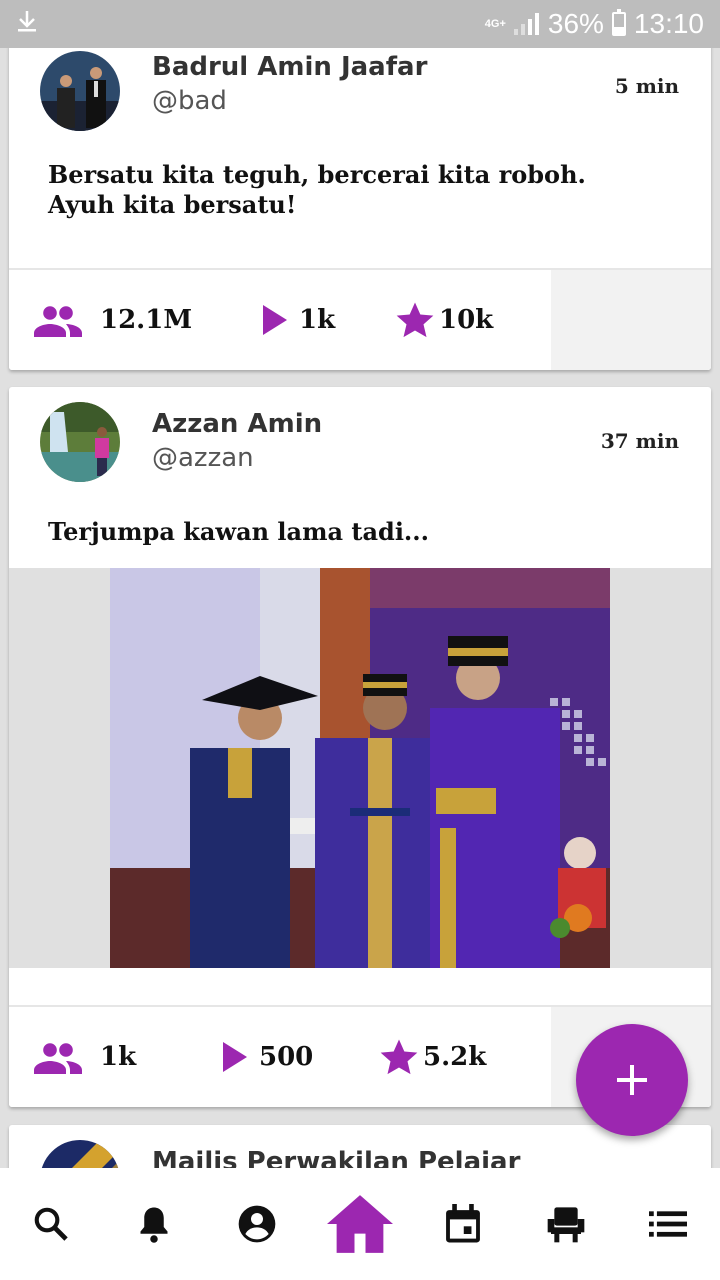  I want to click on plus-icon, so click(632, 1080).